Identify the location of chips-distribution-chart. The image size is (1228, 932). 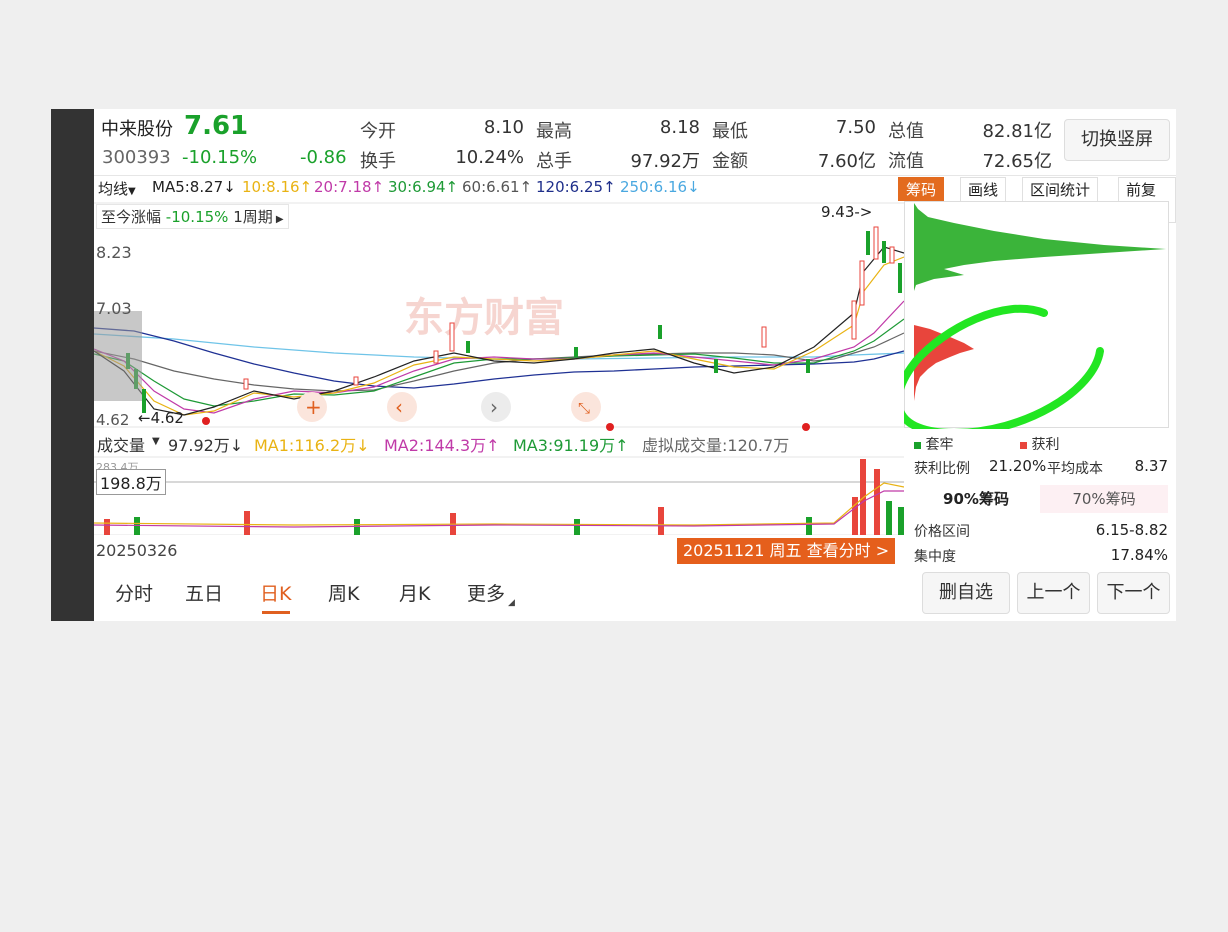
(1036, 315).